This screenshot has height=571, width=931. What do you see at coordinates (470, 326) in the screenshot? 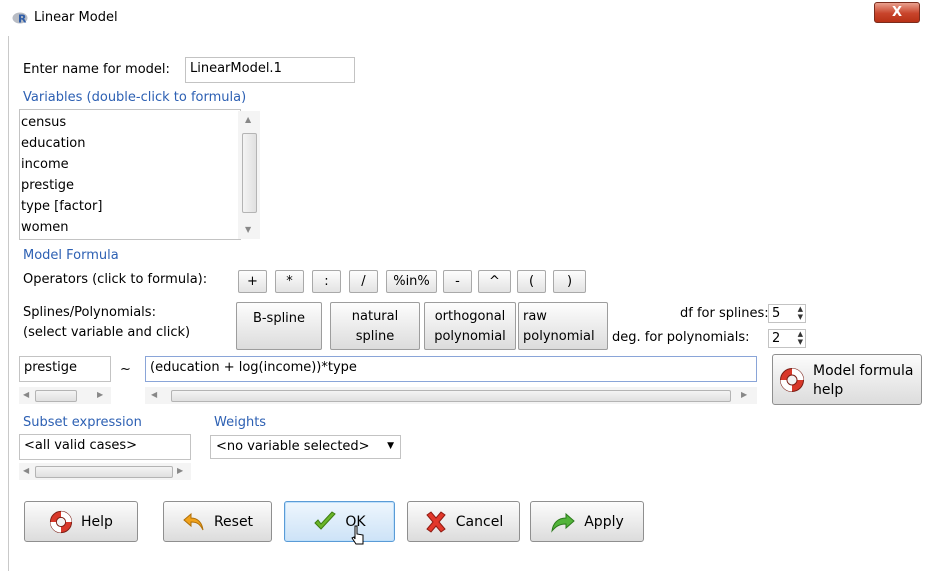
I see `orthogonal-polynomial-button: orthogonal polynomial` at bounding box center [470, 326].